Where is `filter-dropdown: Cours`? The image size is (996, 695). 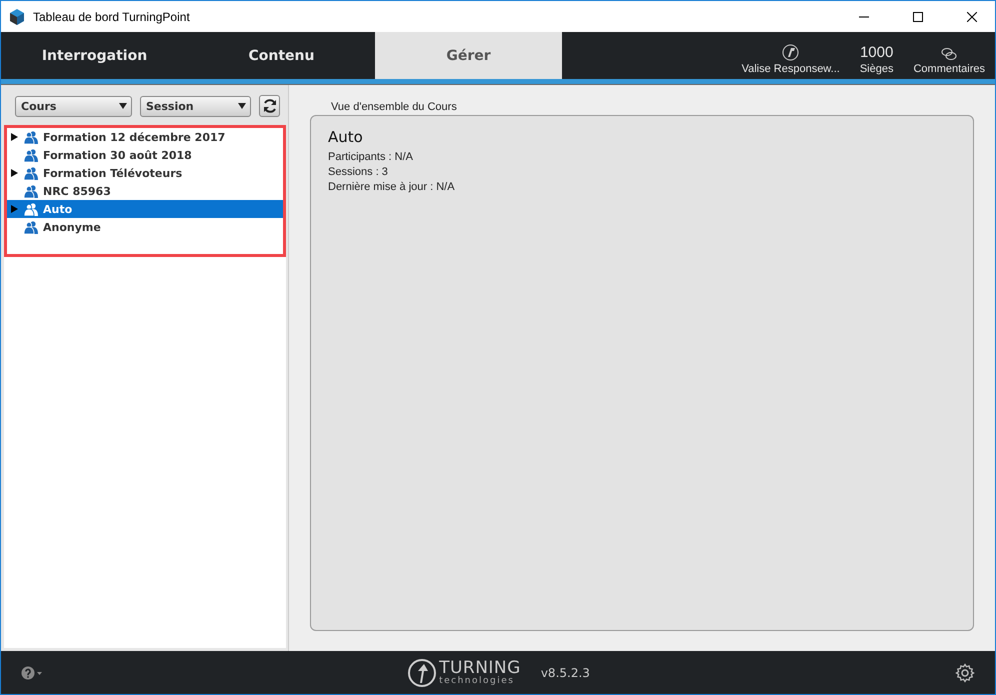
filter-dropdown: Cours is located at coordinates (73, 106).